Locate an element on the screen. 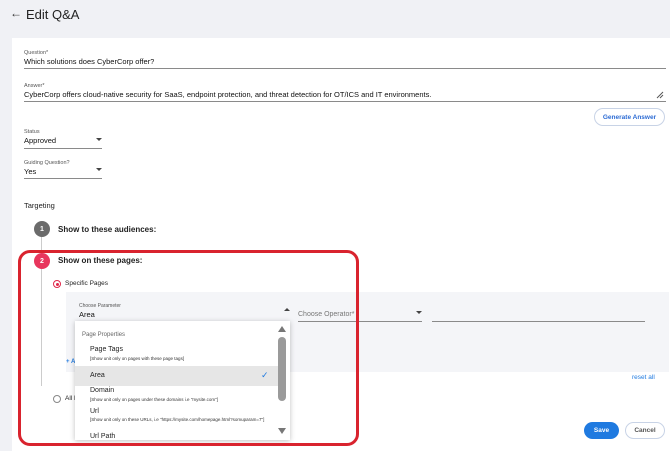  question-underline is located at coordinates (345, 68).